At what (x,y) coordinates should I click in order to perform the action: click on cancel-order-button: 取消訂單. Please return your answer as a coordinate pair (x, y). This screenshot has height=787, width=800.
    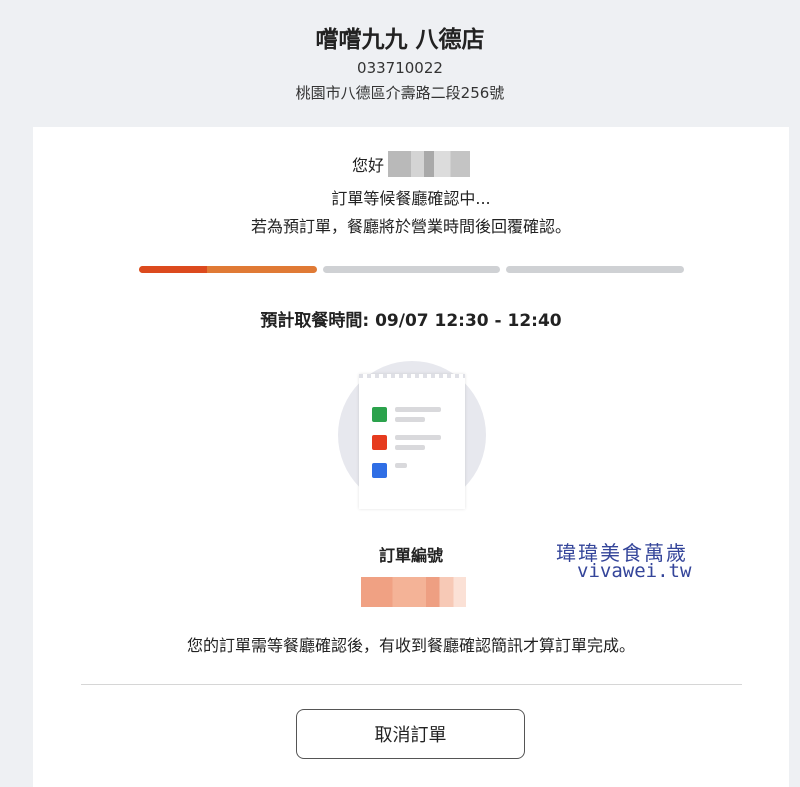
    Looking at the image, I should click on (410, 734).